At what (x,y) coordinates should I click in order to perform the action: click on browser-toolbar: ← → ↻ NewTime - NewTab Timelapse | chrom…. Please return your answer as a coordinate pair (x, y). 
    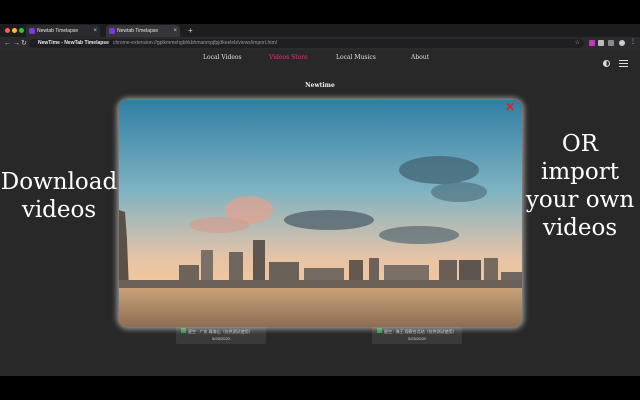
    Looking at the image, I should click on (320, 43).